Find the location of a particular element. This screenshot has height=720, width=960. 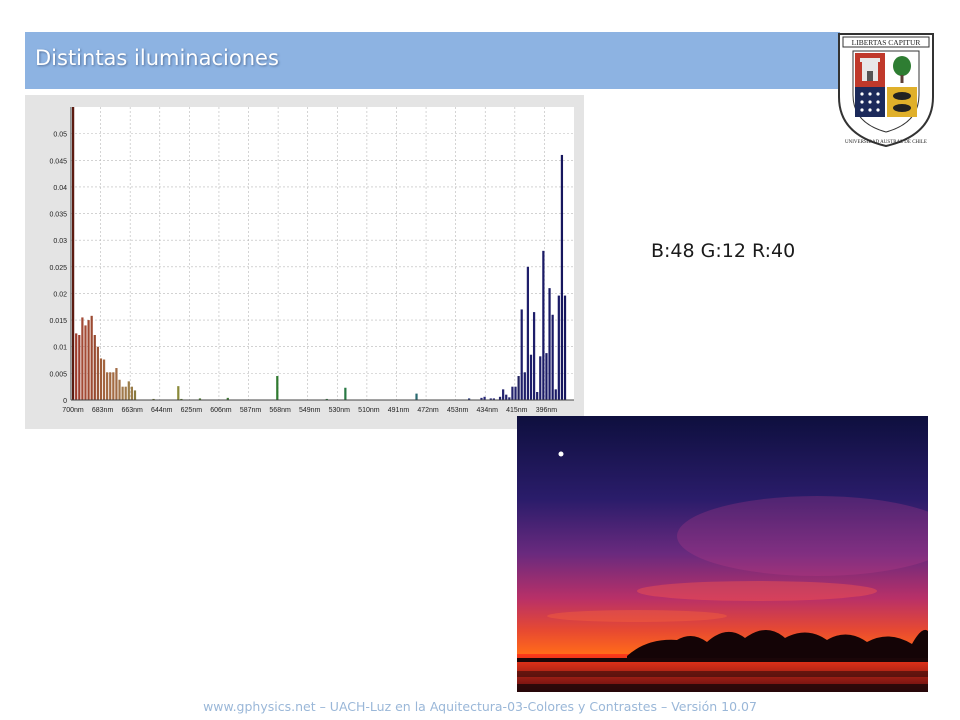

y-tick-label: 0.015 is located at coordinates (58, 321).